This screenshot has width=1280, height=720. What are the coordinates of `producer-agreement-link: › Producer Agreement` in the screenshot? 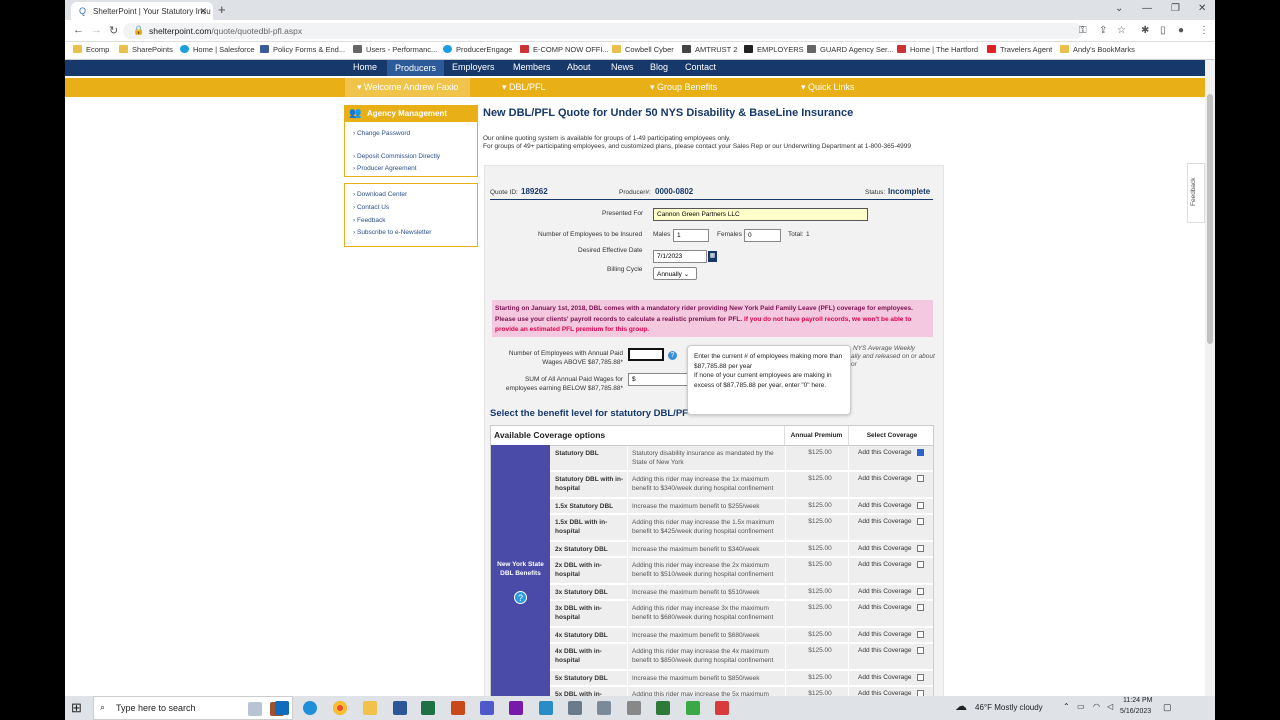 It's located at (381, 168).